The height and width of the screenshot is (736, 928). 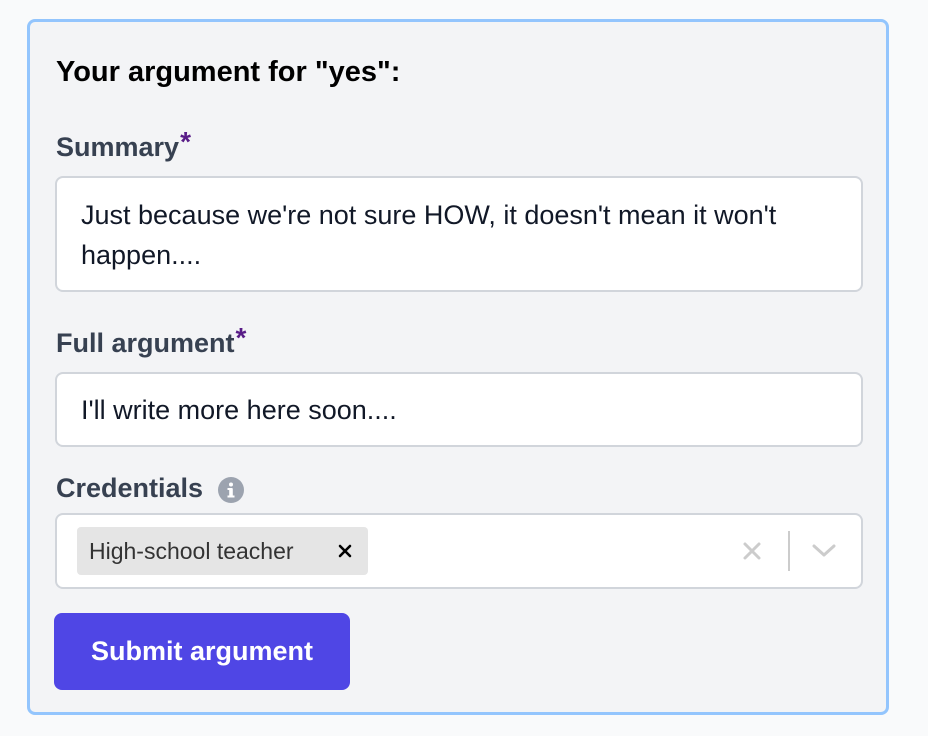 What do you see at coordinates (824, 551) in the screenshot?
I see `chevron-down-icon` at bounding box center [824, 551].